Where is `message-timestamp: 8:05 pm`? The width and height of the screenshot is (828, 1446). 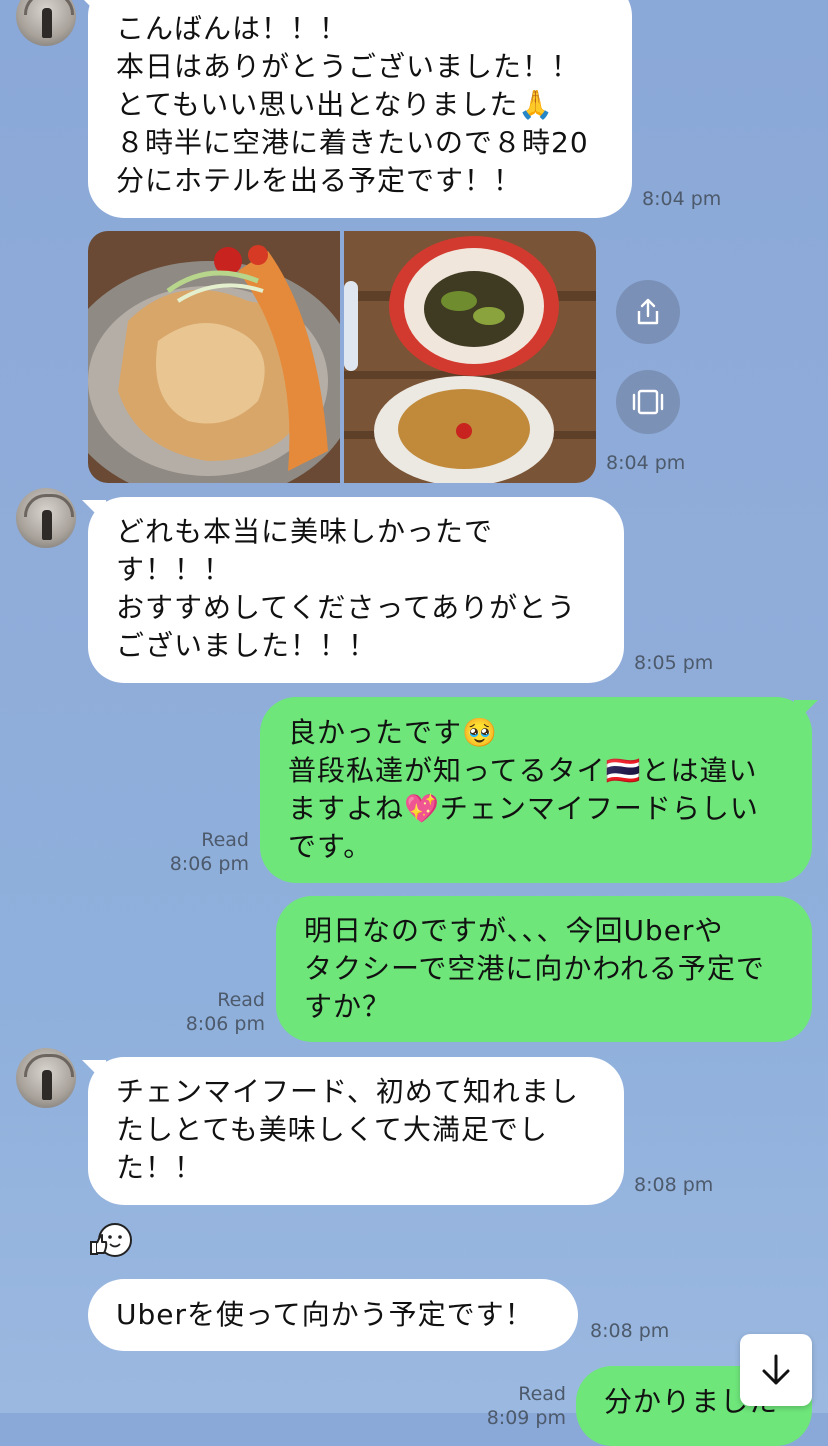 message-timestamp: 8:05 pm is located at coordinates (674, 663).